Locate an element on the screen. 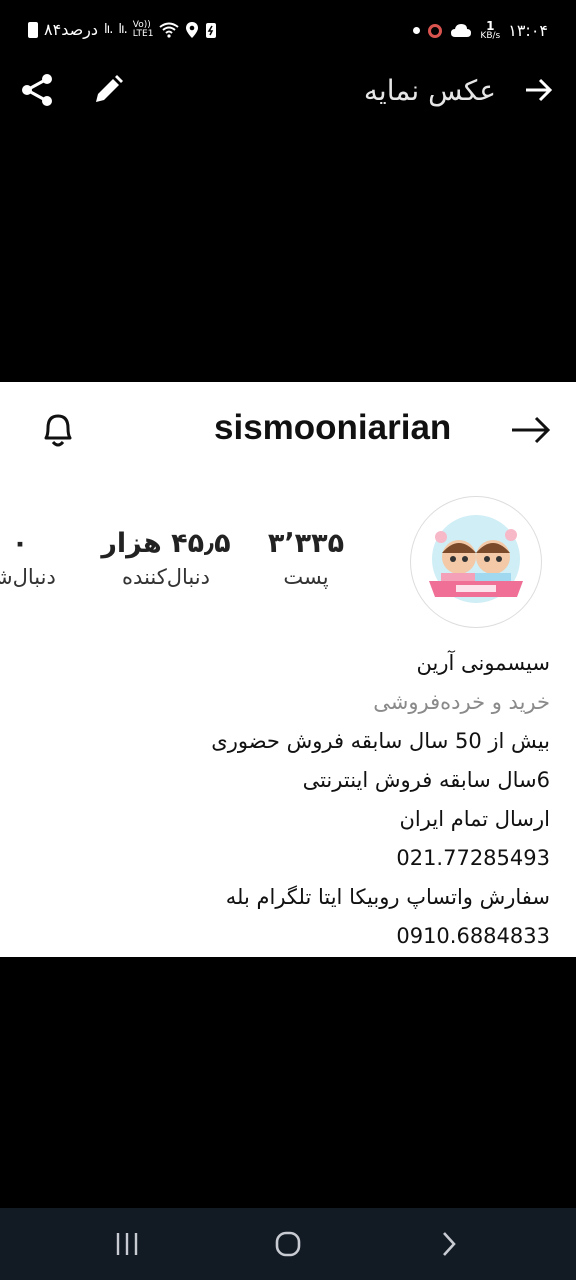  stat-posts: ۳٬۳۳۵ پست is located at coordinates (306, 558).